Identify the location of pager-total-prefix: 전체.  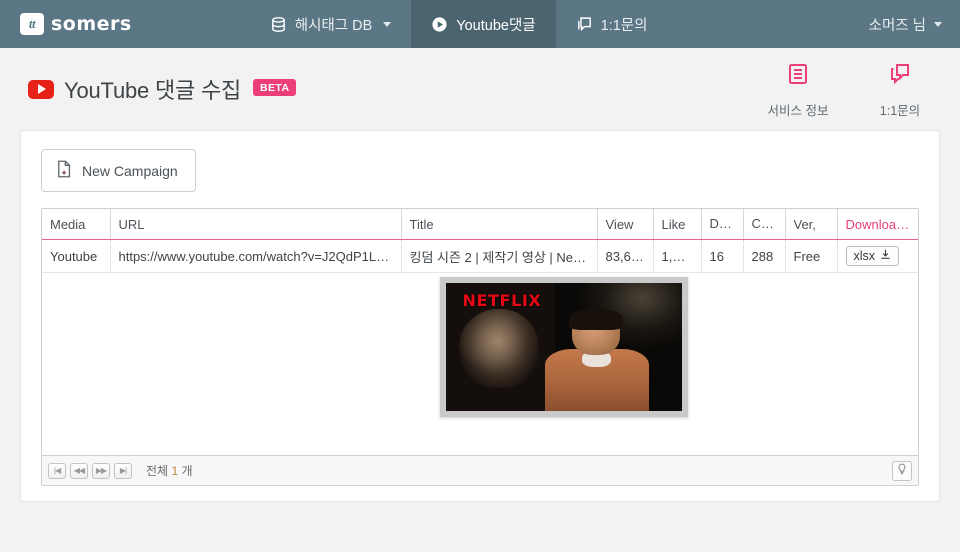
(157, 471).